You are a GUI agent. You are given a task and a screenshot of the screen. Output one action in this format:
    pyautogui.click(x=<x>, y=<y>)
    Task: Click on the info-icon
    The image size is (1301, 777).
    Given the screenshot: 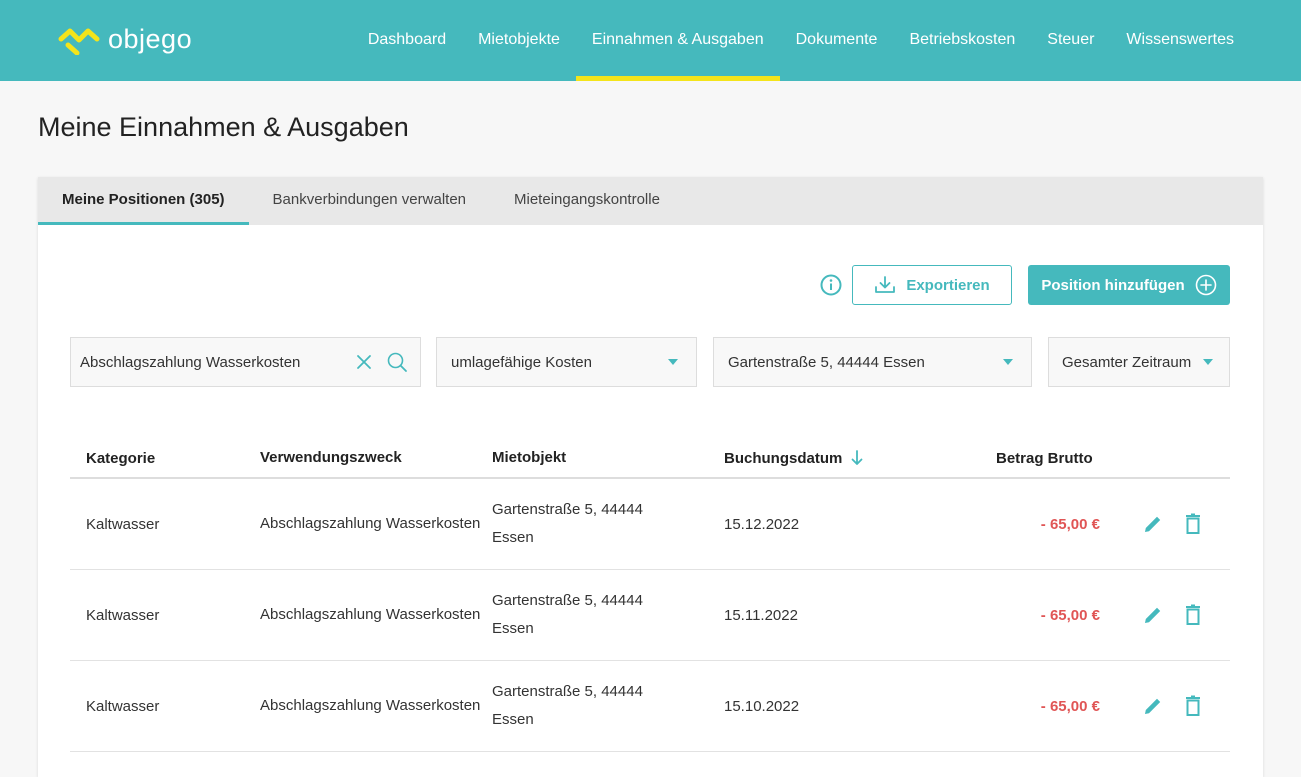 What is the action you would take?
    pyautogui.click(x=831, y=285)
    